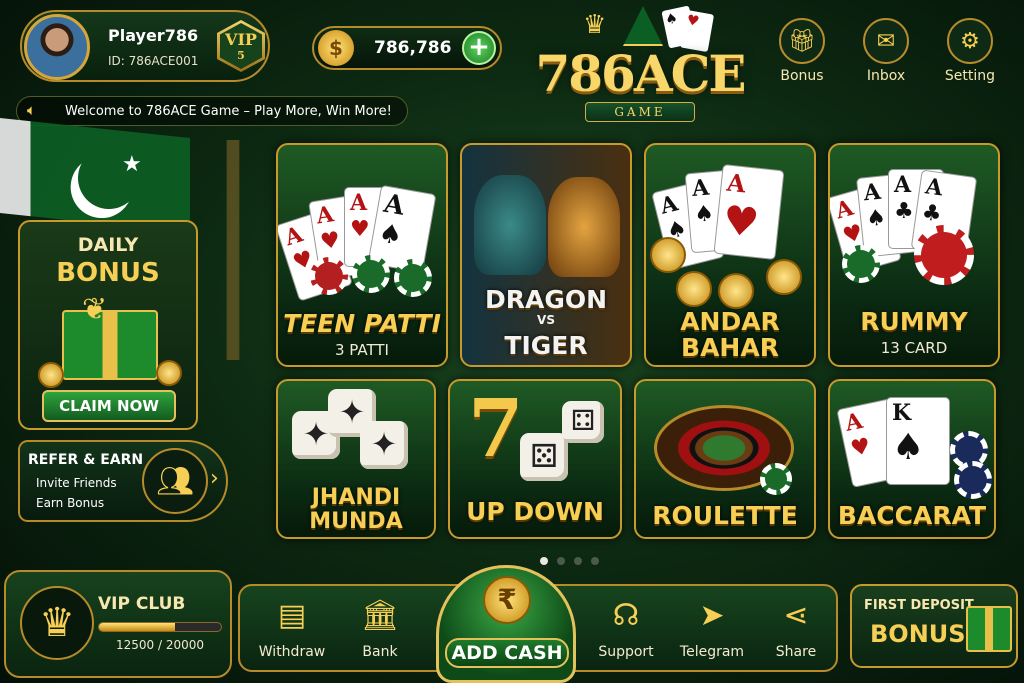 This screenshot has height=683, width=1024. Describe the element at coordinates (712, 652) in the screenshot. I see `telegram-label: Telegram` at that location.